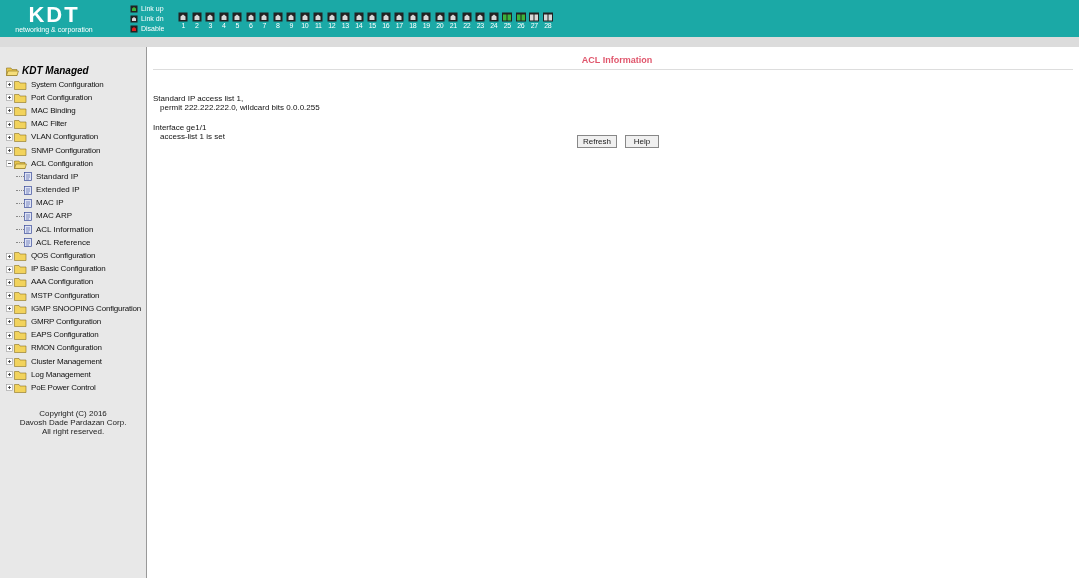 This screenshot has width=1079, height=578. I want to click on tree-item: MAC Binding, so click(53, 110).